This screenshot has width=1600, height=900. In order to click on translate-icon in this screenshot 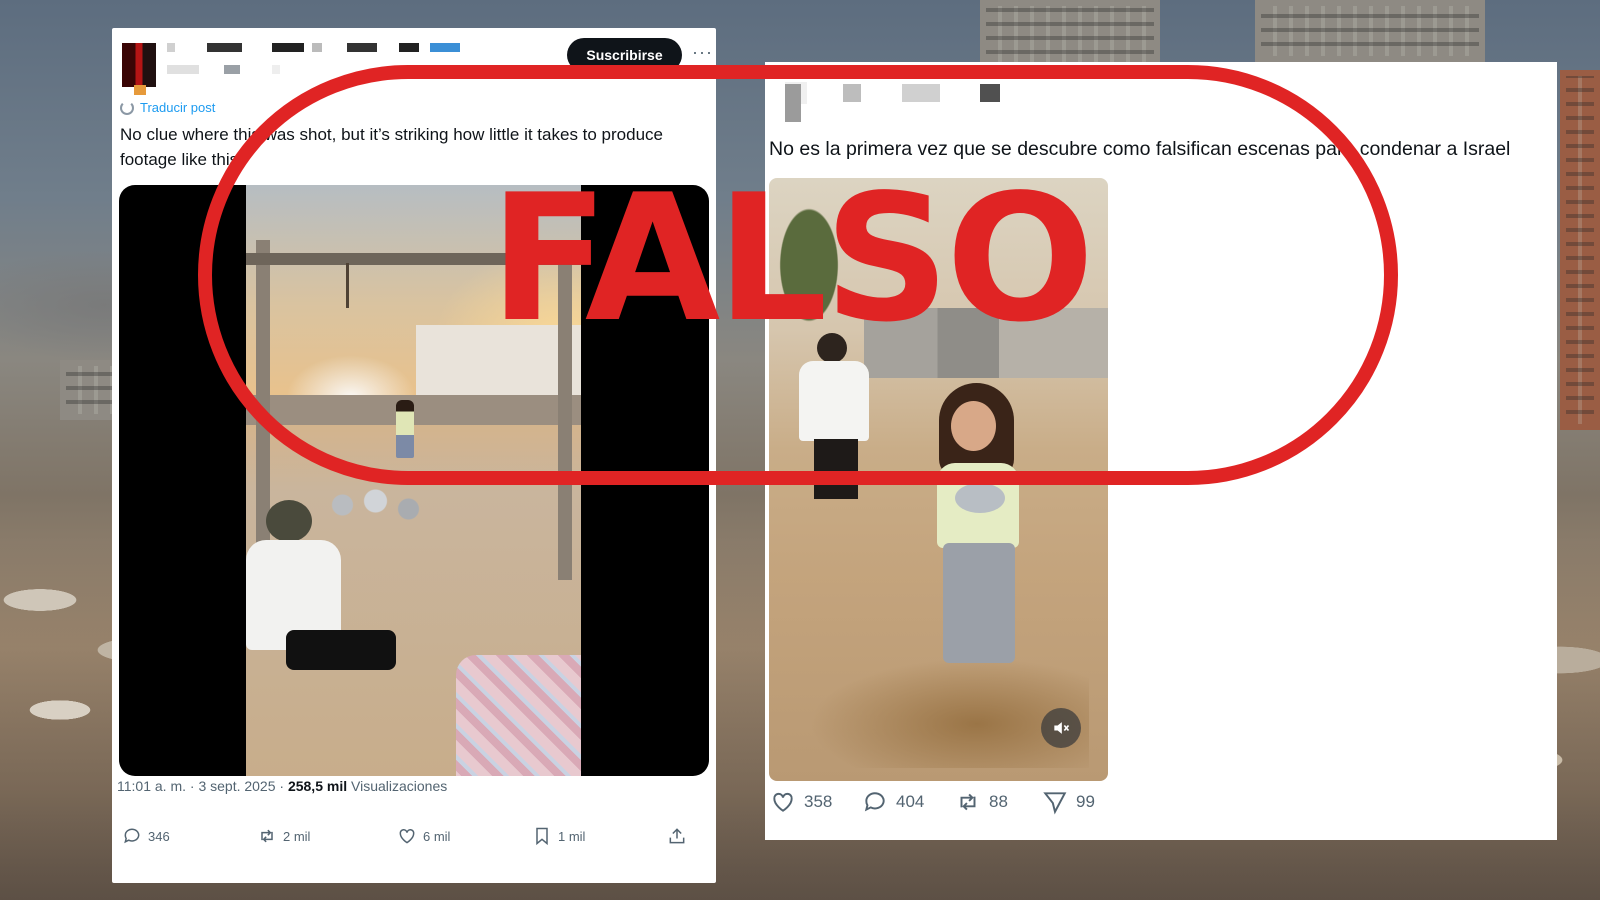, I will do `click(127, 107)`.